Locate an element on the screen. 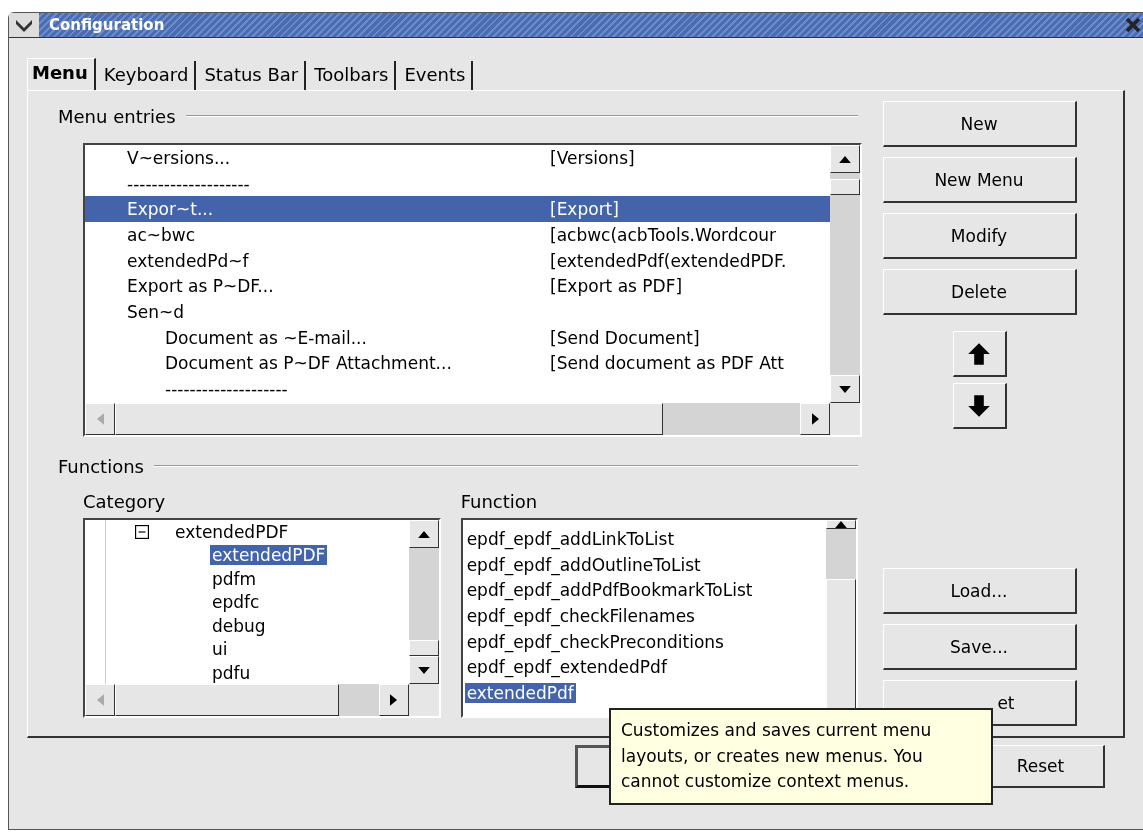 Image resolution: width=1143 pixels, height=836 pixels. menu-entry-row: ac~bwc [acbwc(acbTools.Wordcour is located at coordinates (457, 235).